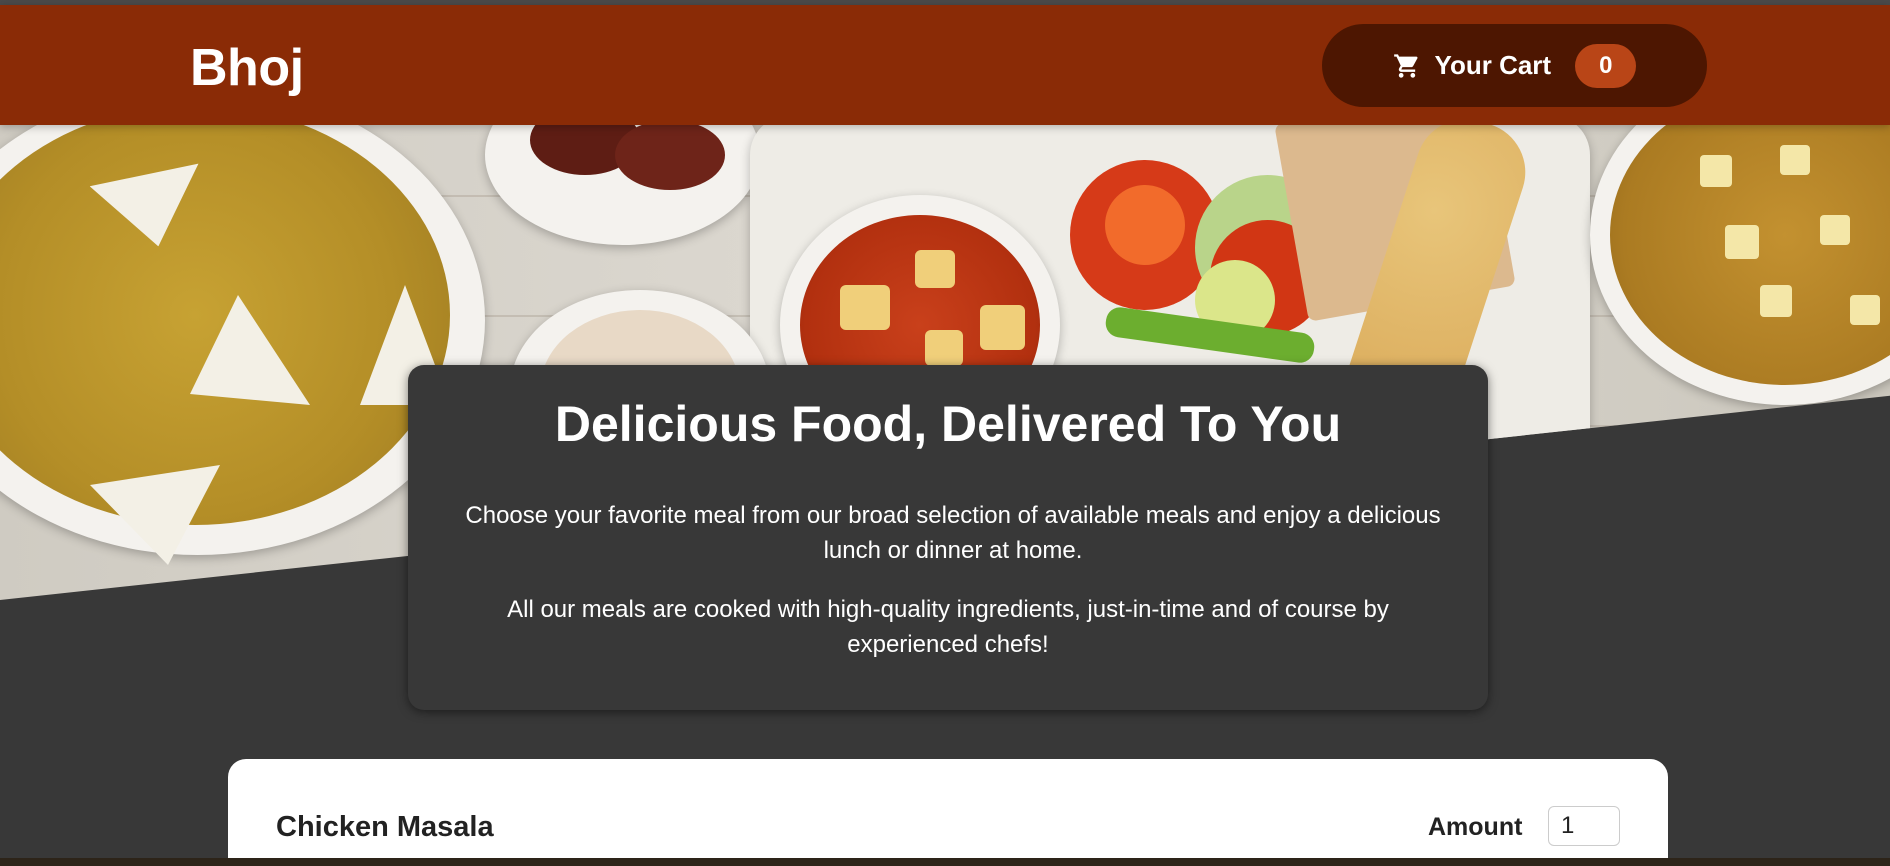 The width and height of the screenshot is (1890, 866). Describe the element at coordinates (1493, 65) in the screenshot. I see `cart-label: Your Cart` at that location.